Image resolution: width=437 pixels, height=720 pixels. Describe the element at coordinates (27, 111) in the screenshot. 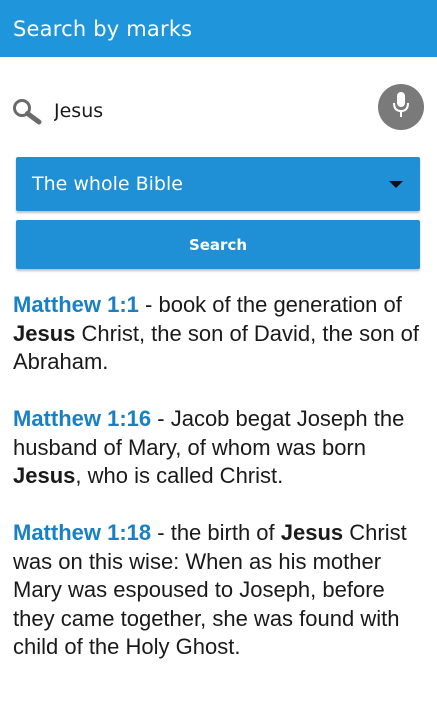

I see `search-icon` at that location.